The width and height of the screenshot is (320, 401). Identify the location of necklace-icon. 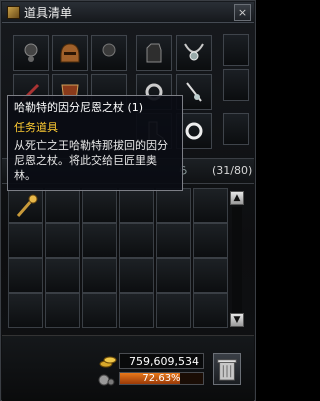
(194, 52).